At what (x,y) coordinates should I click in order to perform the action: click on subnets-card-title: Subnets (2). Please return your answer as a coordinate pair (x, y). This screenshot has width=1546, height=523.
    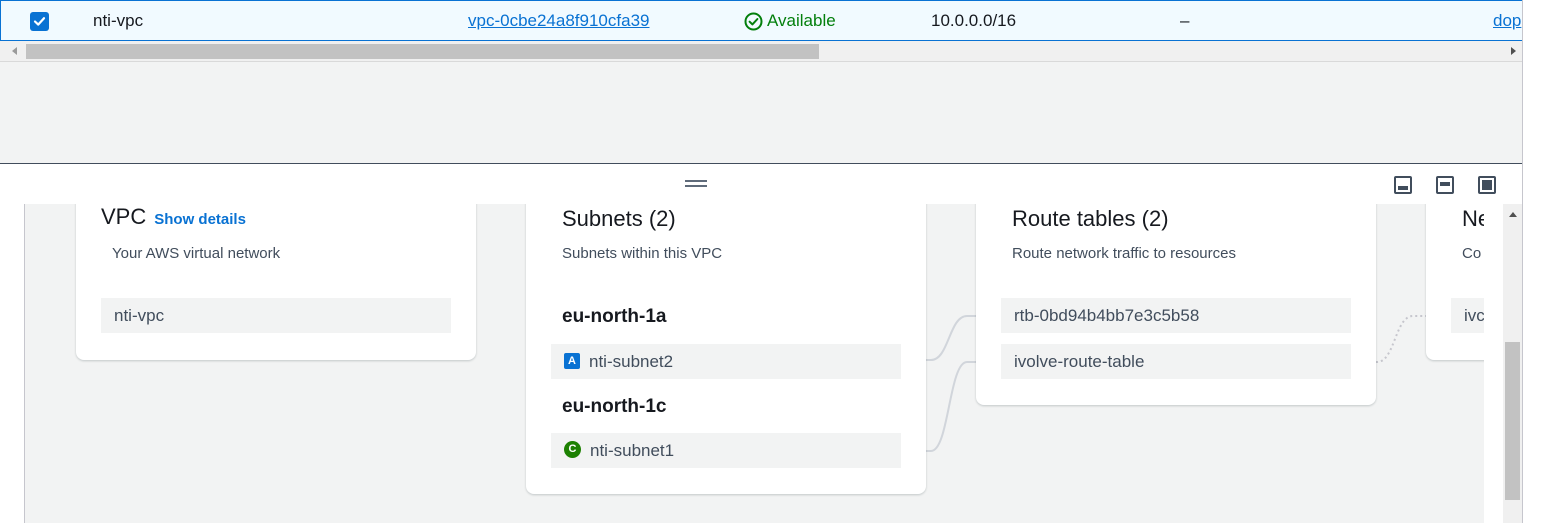
    Looking at the image, I should click on (619, 218).